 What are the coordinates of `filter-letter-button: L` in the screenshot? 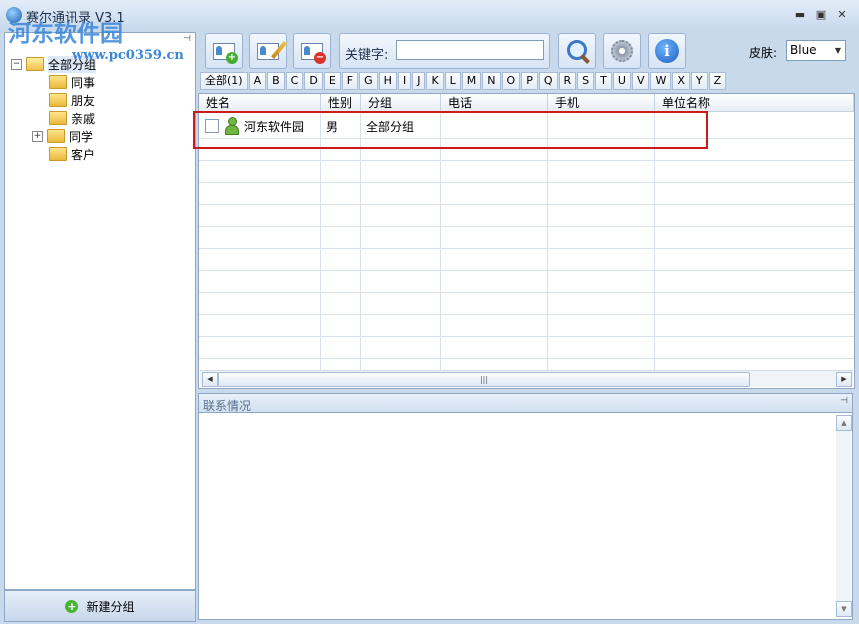 It's located at (452, 81).